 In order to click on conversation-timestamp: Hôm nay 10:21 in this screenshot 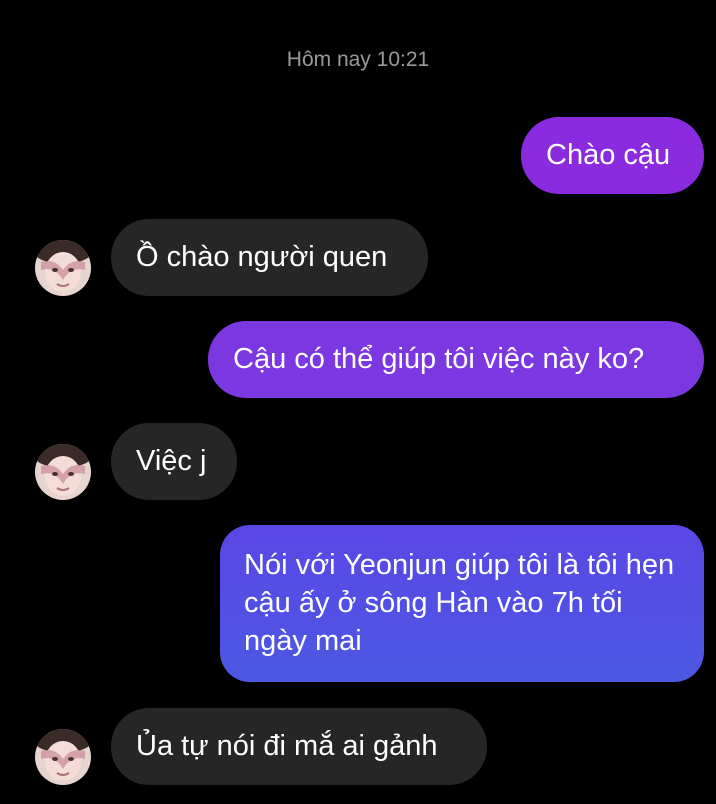, I will do `click(358, 59)`.